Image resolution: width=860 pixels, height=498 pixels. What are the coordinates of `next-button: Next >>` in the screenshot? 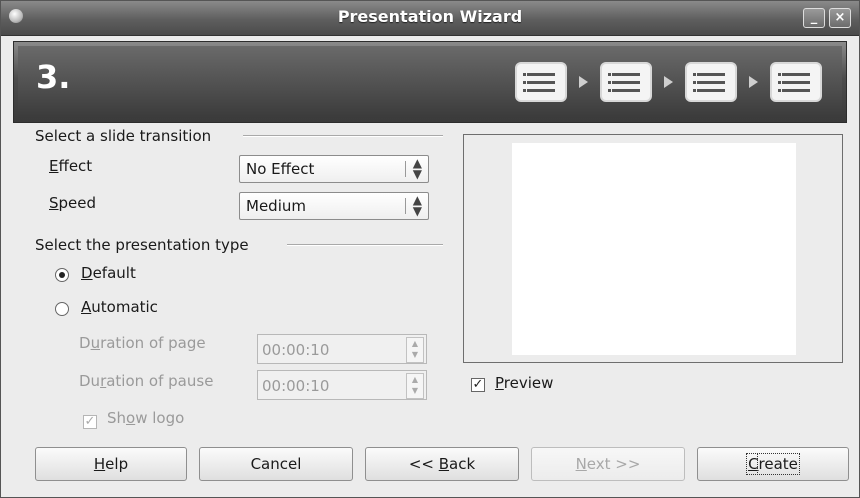 It's located at (608, 464).